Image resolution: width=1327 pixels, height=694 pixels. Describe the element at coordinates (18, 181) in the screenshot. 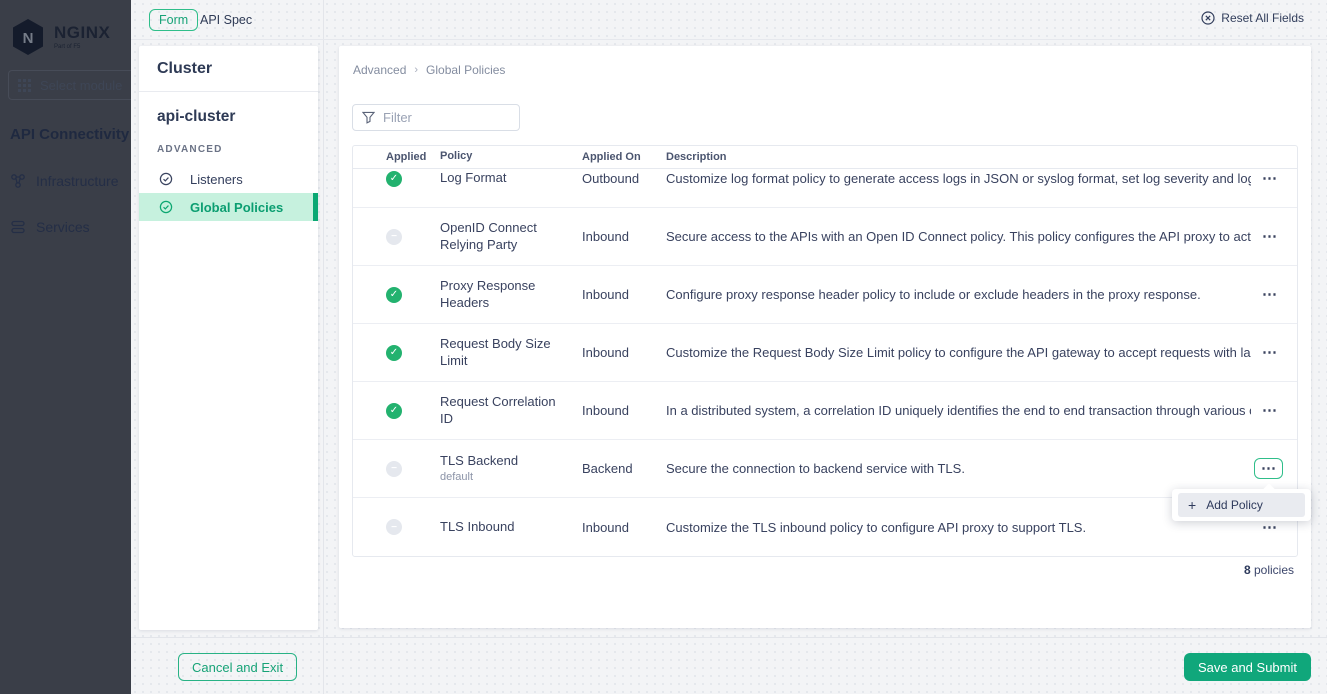

I see `nodes-icon` at that location.